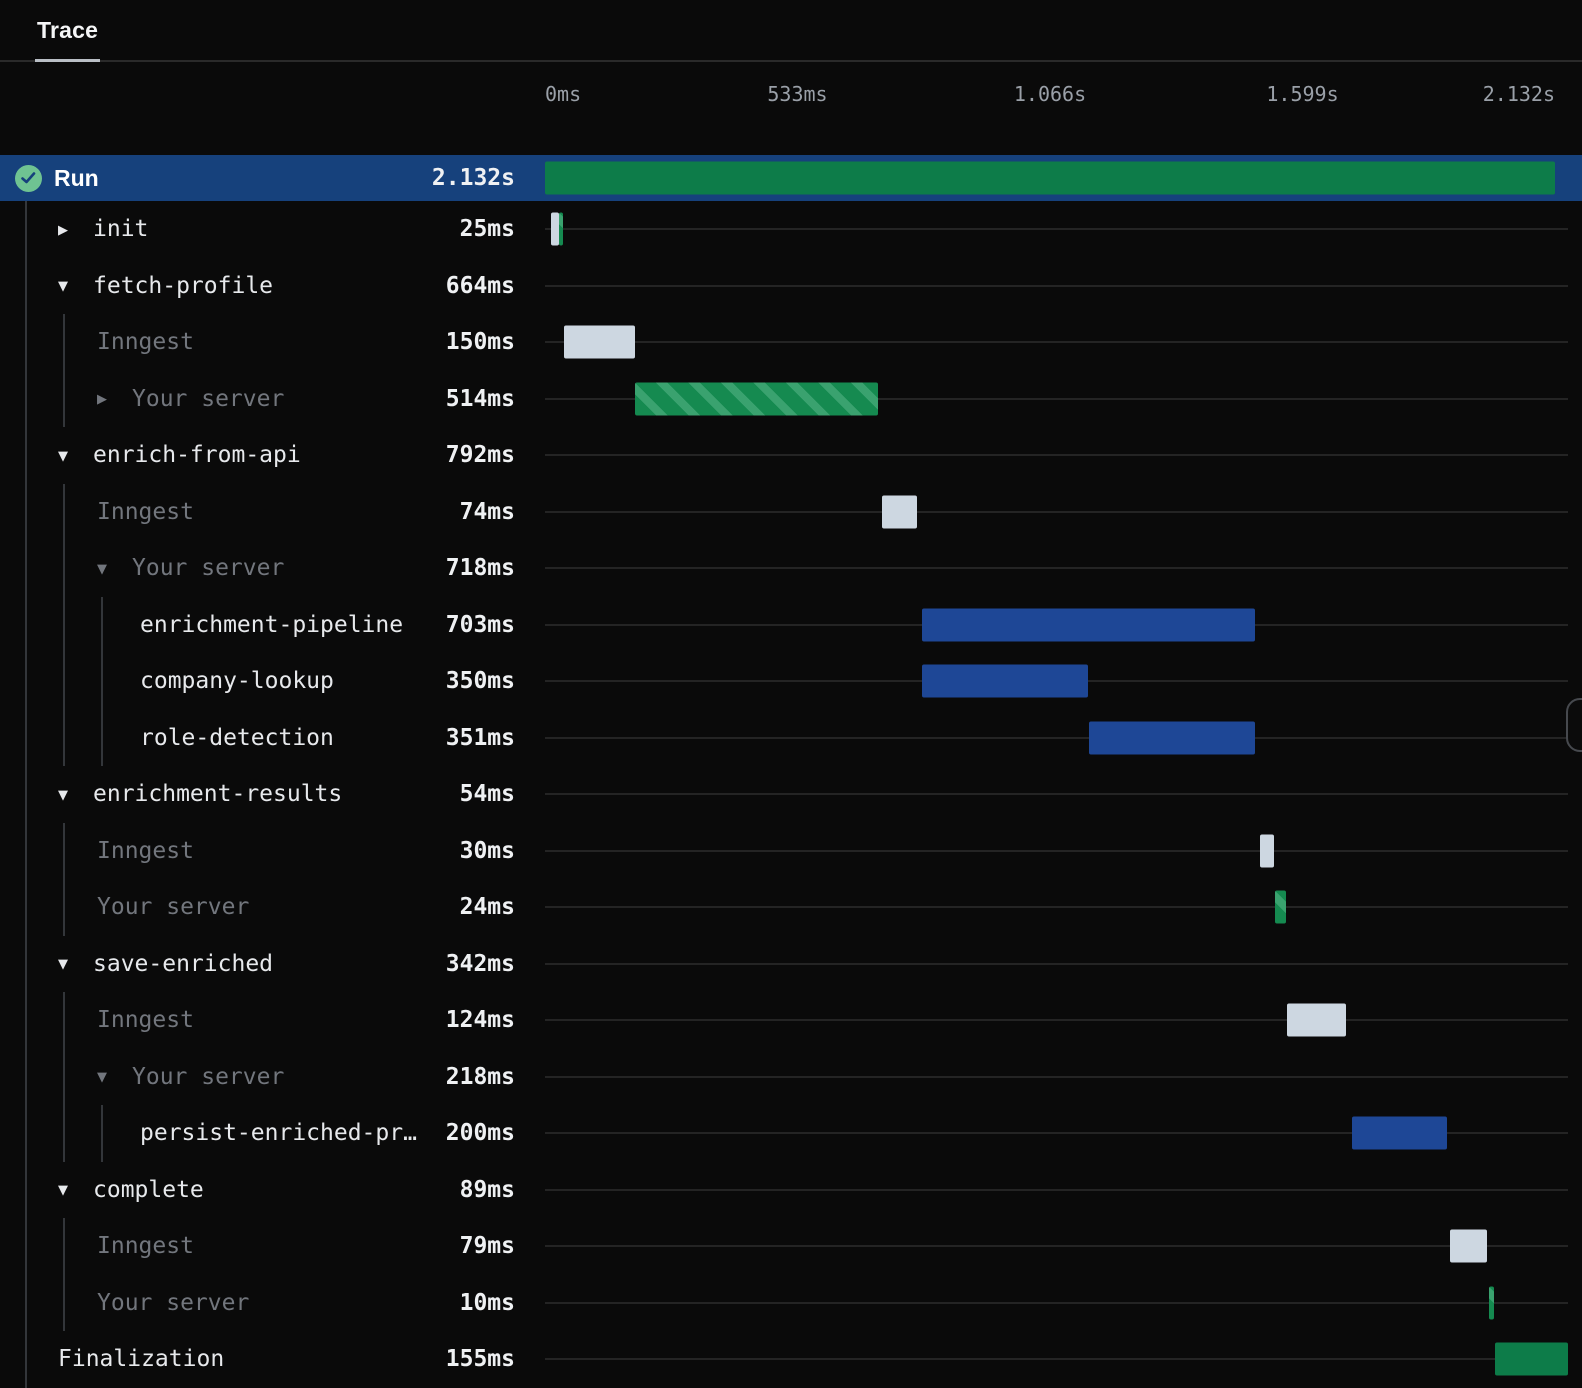 This screenshot has height=1388, width=1582. I want to click on tab-trace: Trace, so click(68, 31).